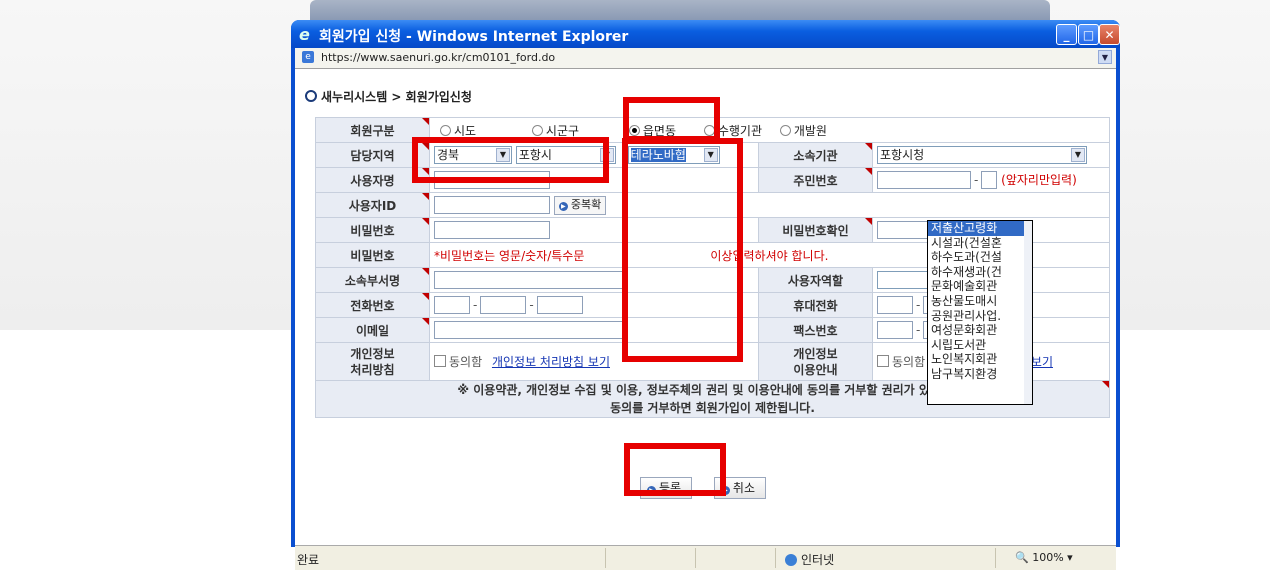 The height and width of the screenshot is (570, 1270). Describe the element at coordinates (980, 330) in the screenshot. I see `dropdown-option: 여성문화회관` at that location.